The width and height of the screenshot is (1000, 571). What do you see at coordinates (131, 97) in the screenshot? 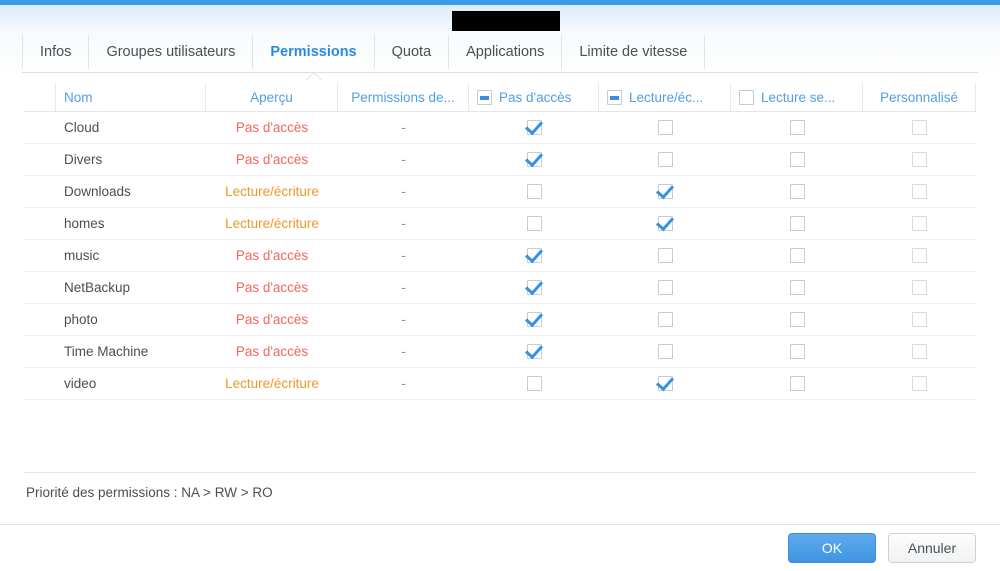
I see `column-header-name: Nom` at bounding box center [131, 97].